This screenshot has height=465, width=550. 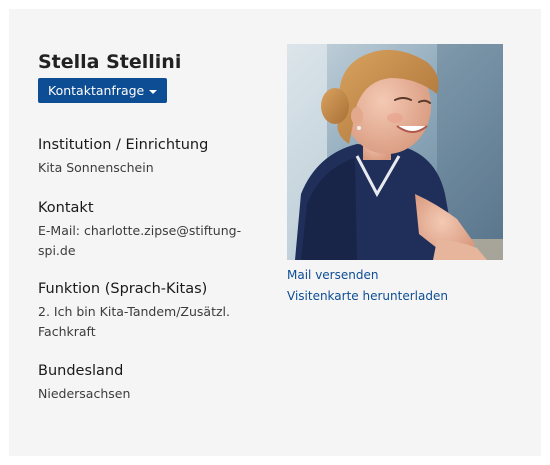 What do you see at coordinates (140, 230) in the screenshot?
I see `contact-email-line1: E-Mail: charlotte.zipse@stiftung-` at bounding box center [140, 230].